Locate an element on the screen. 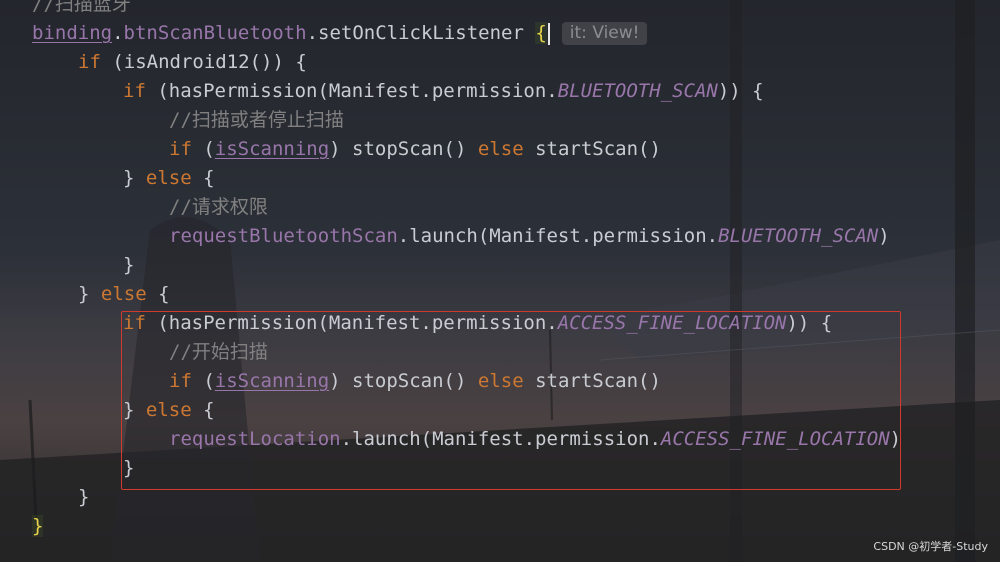 The image size is (1000, 562). code-text: . is located at coordinates (118, 33).